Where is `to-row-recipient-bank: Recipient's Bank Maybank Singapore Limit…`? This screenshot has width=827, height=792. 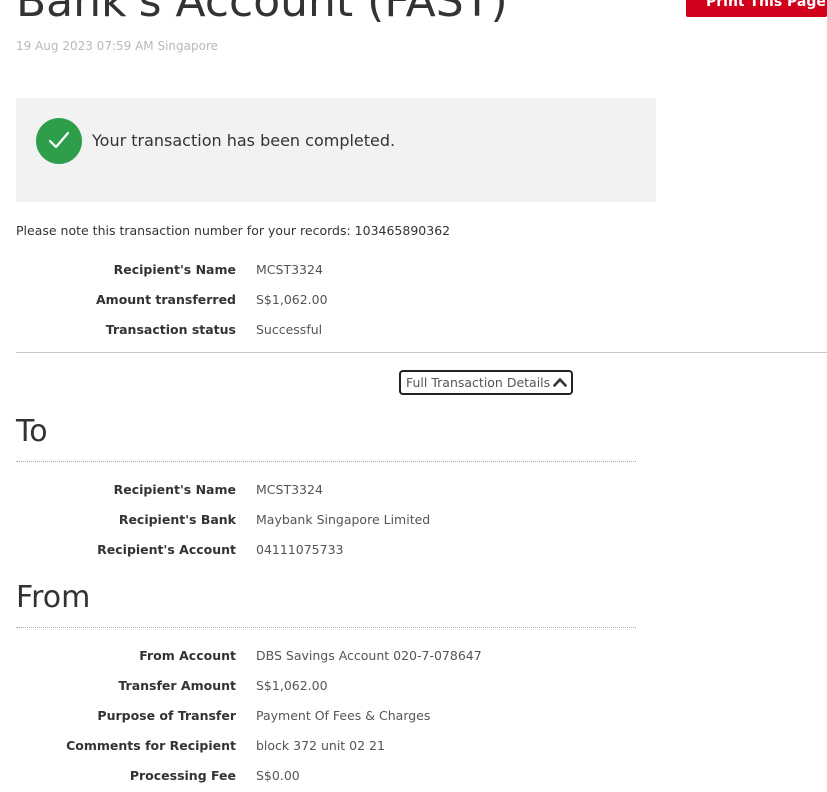
to-row-recipient-bank: Recipient's Bank Maybank Singapore Limit… is located at coordinates (326, 521).